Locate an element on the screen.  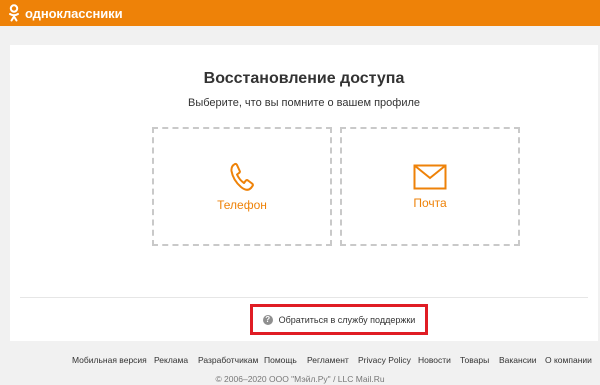
option-phone-label: Телефон is located at coordinates (242, 204).